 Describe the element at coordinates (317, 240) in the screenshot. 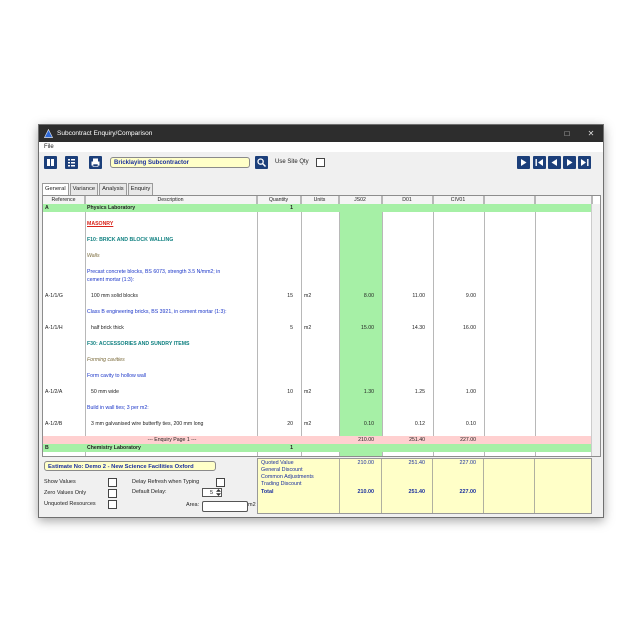

I see `table-row: F10: BRICK AND BLOCK WALLING` at that location.